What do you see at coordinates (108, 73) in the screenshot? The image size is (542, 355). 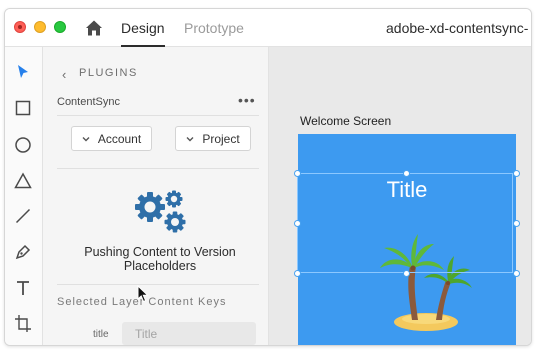 I see `panel-section-title: PLUGINS` at bounding box center [108, 73].